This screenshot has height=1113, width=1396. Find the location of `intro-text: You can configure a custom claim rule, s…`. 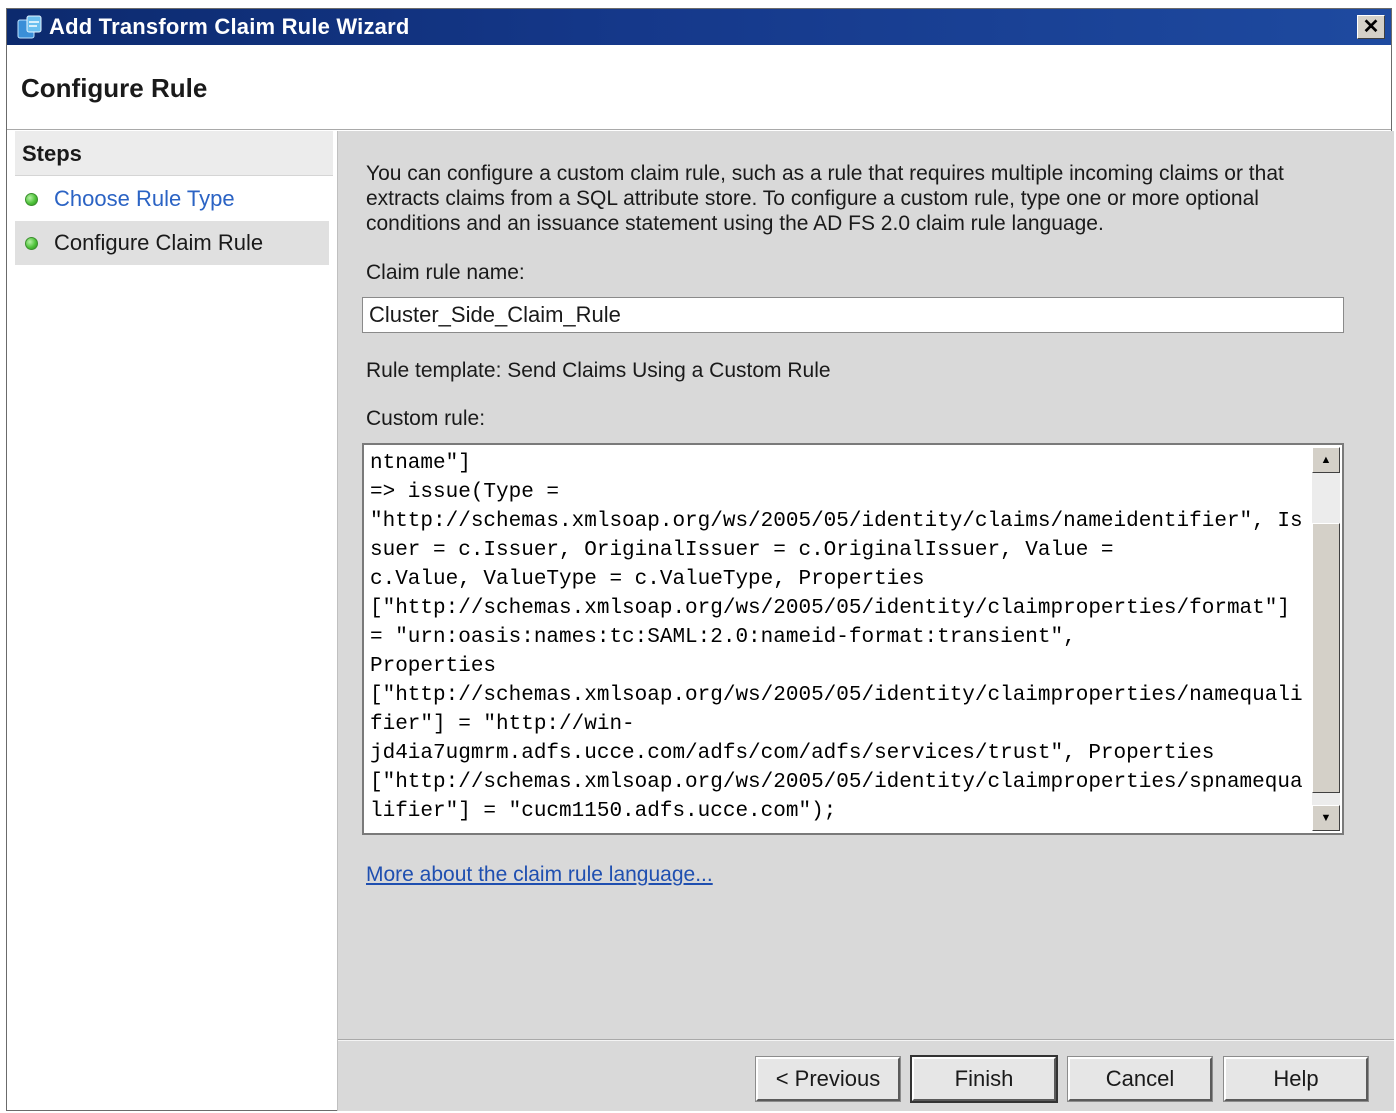

intro-text: You can configure a custom claim rule, s… is located at coordinates (825, 198).